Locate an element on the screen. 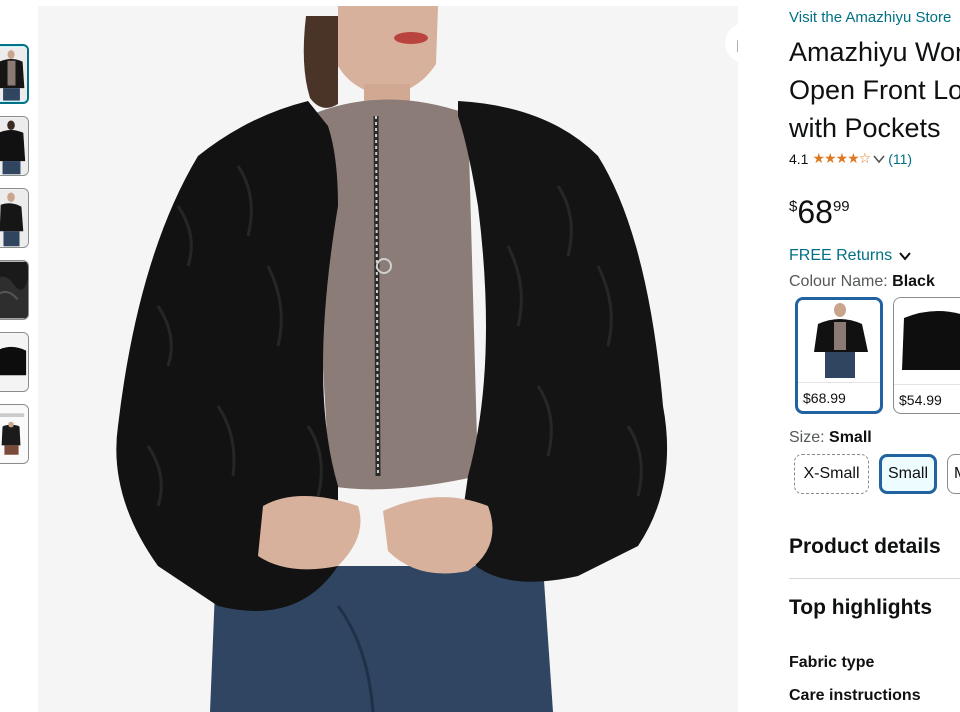 This screenshot has height=712, width=960. price: $6899 is located at coordinates (819, 212).